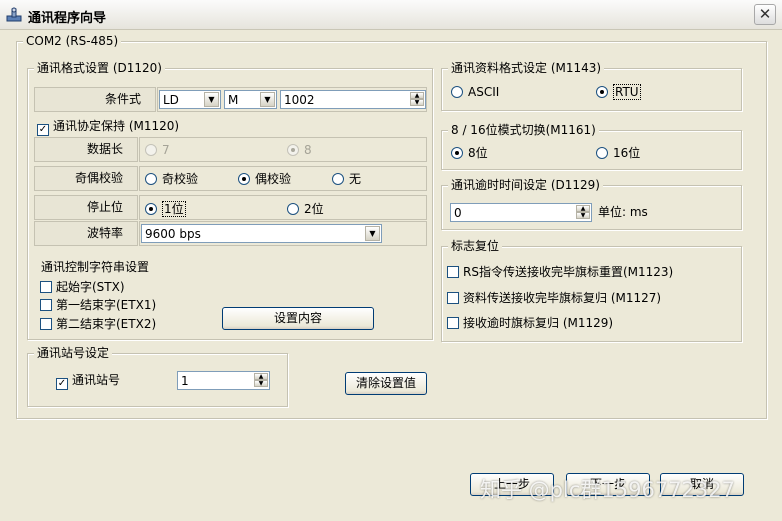 The image size is (782, 521). What do you see at coordinates (521, 212) in the screenshot?
I see `timeout-input: 0 ▲ ▼` at bounding box center [521, 212].